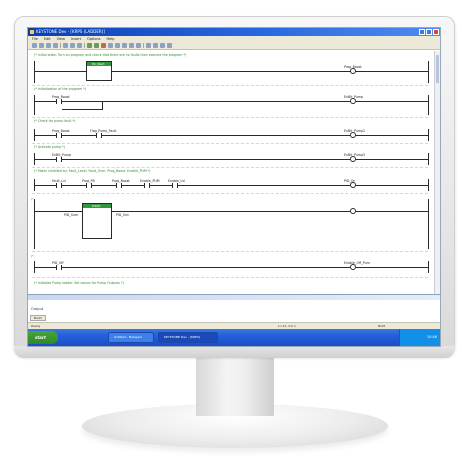 Image resolution: width=469 pixels, height=469 pixels. What do you see at coordinates (65, 45) in the screenshot?
I see `cut-icon` at bounding box center [65, 45].